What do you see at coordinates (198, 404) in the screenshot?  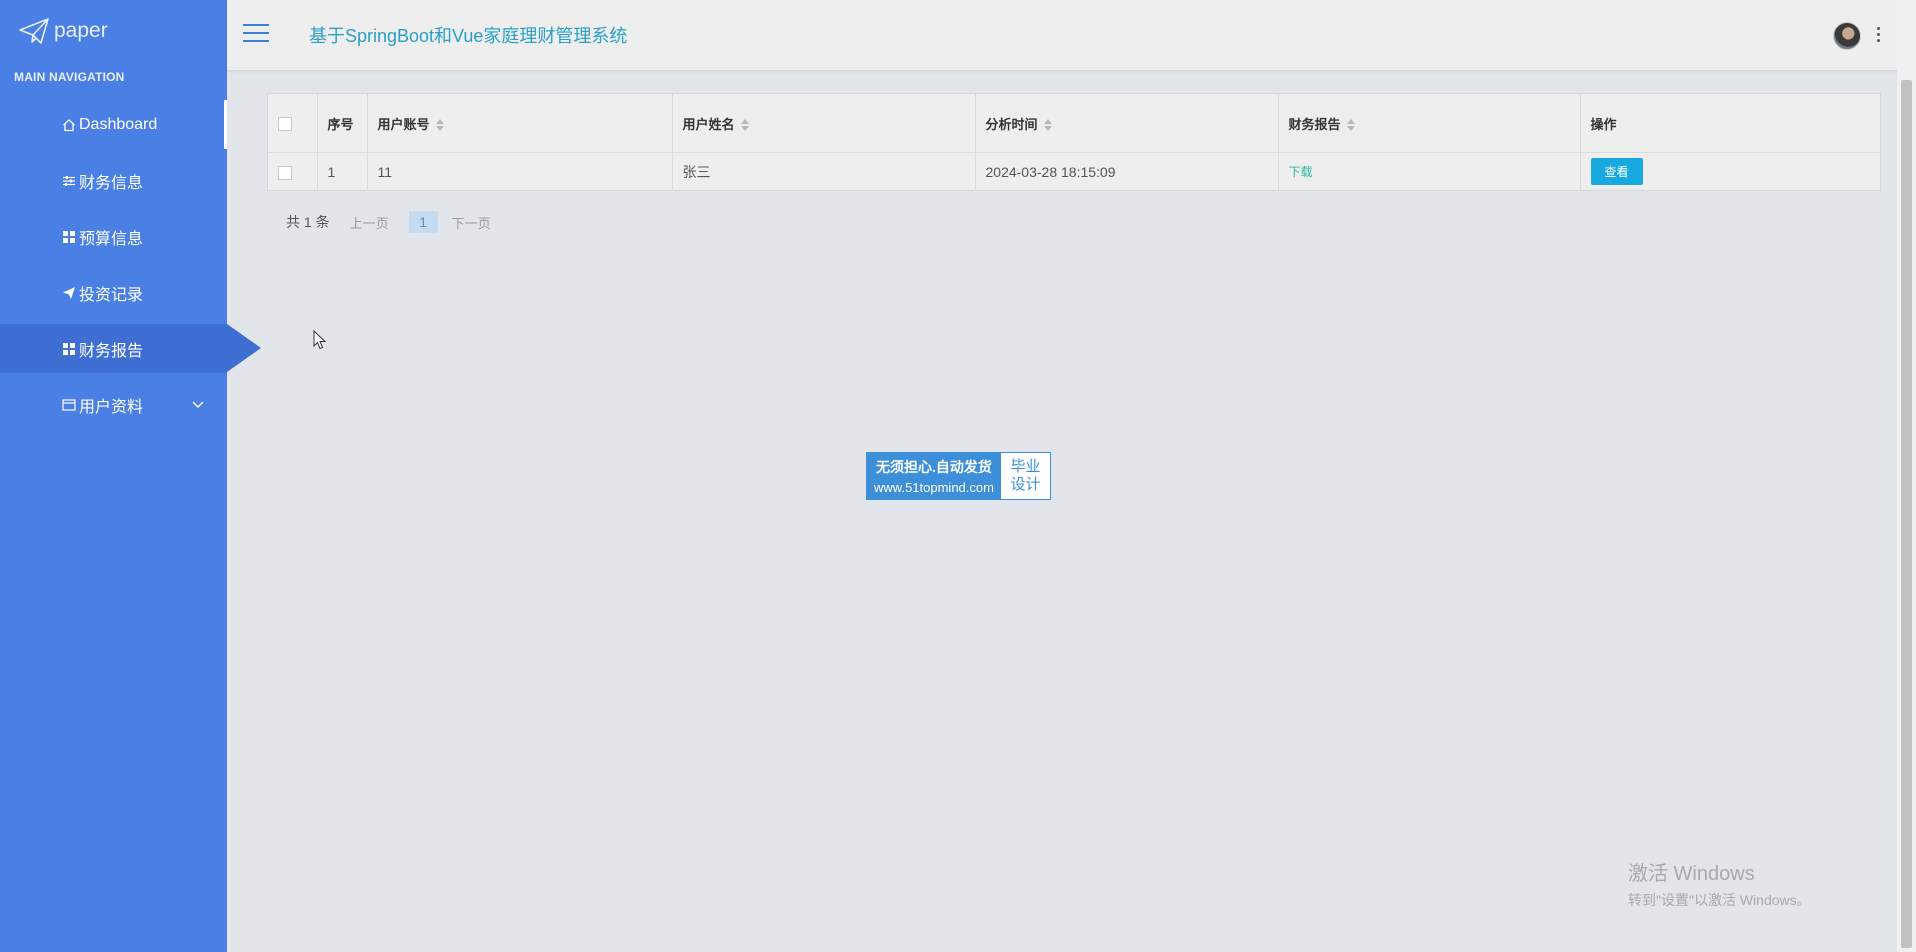 I see `chevron-down-icon` at bounding box center [198, 404].